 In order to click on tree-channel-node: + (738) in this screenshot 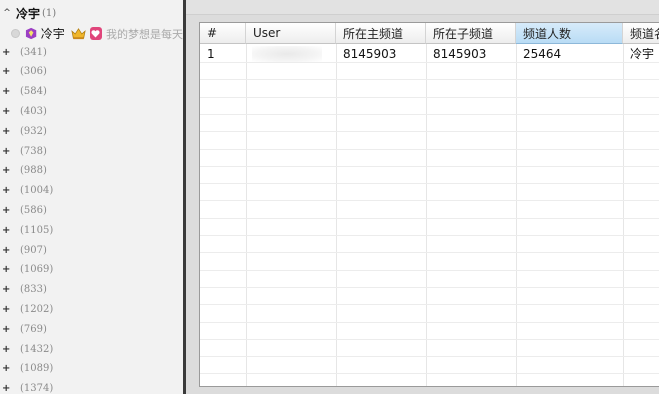, I will do `click(91, 151)`.